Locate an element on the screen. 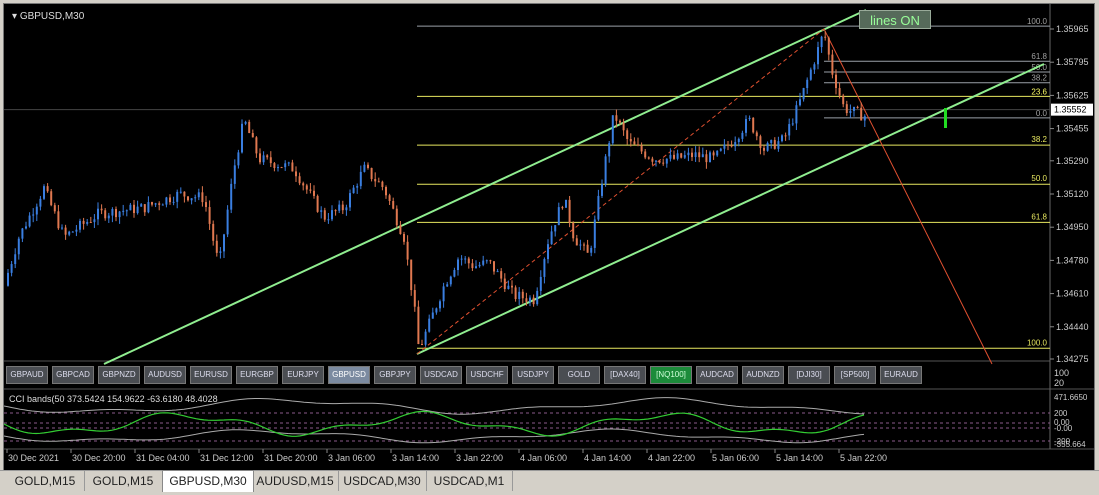 This screenshot has height=495, width=1099. price-label: 1.34780 is located at coordinates (1072, 260).